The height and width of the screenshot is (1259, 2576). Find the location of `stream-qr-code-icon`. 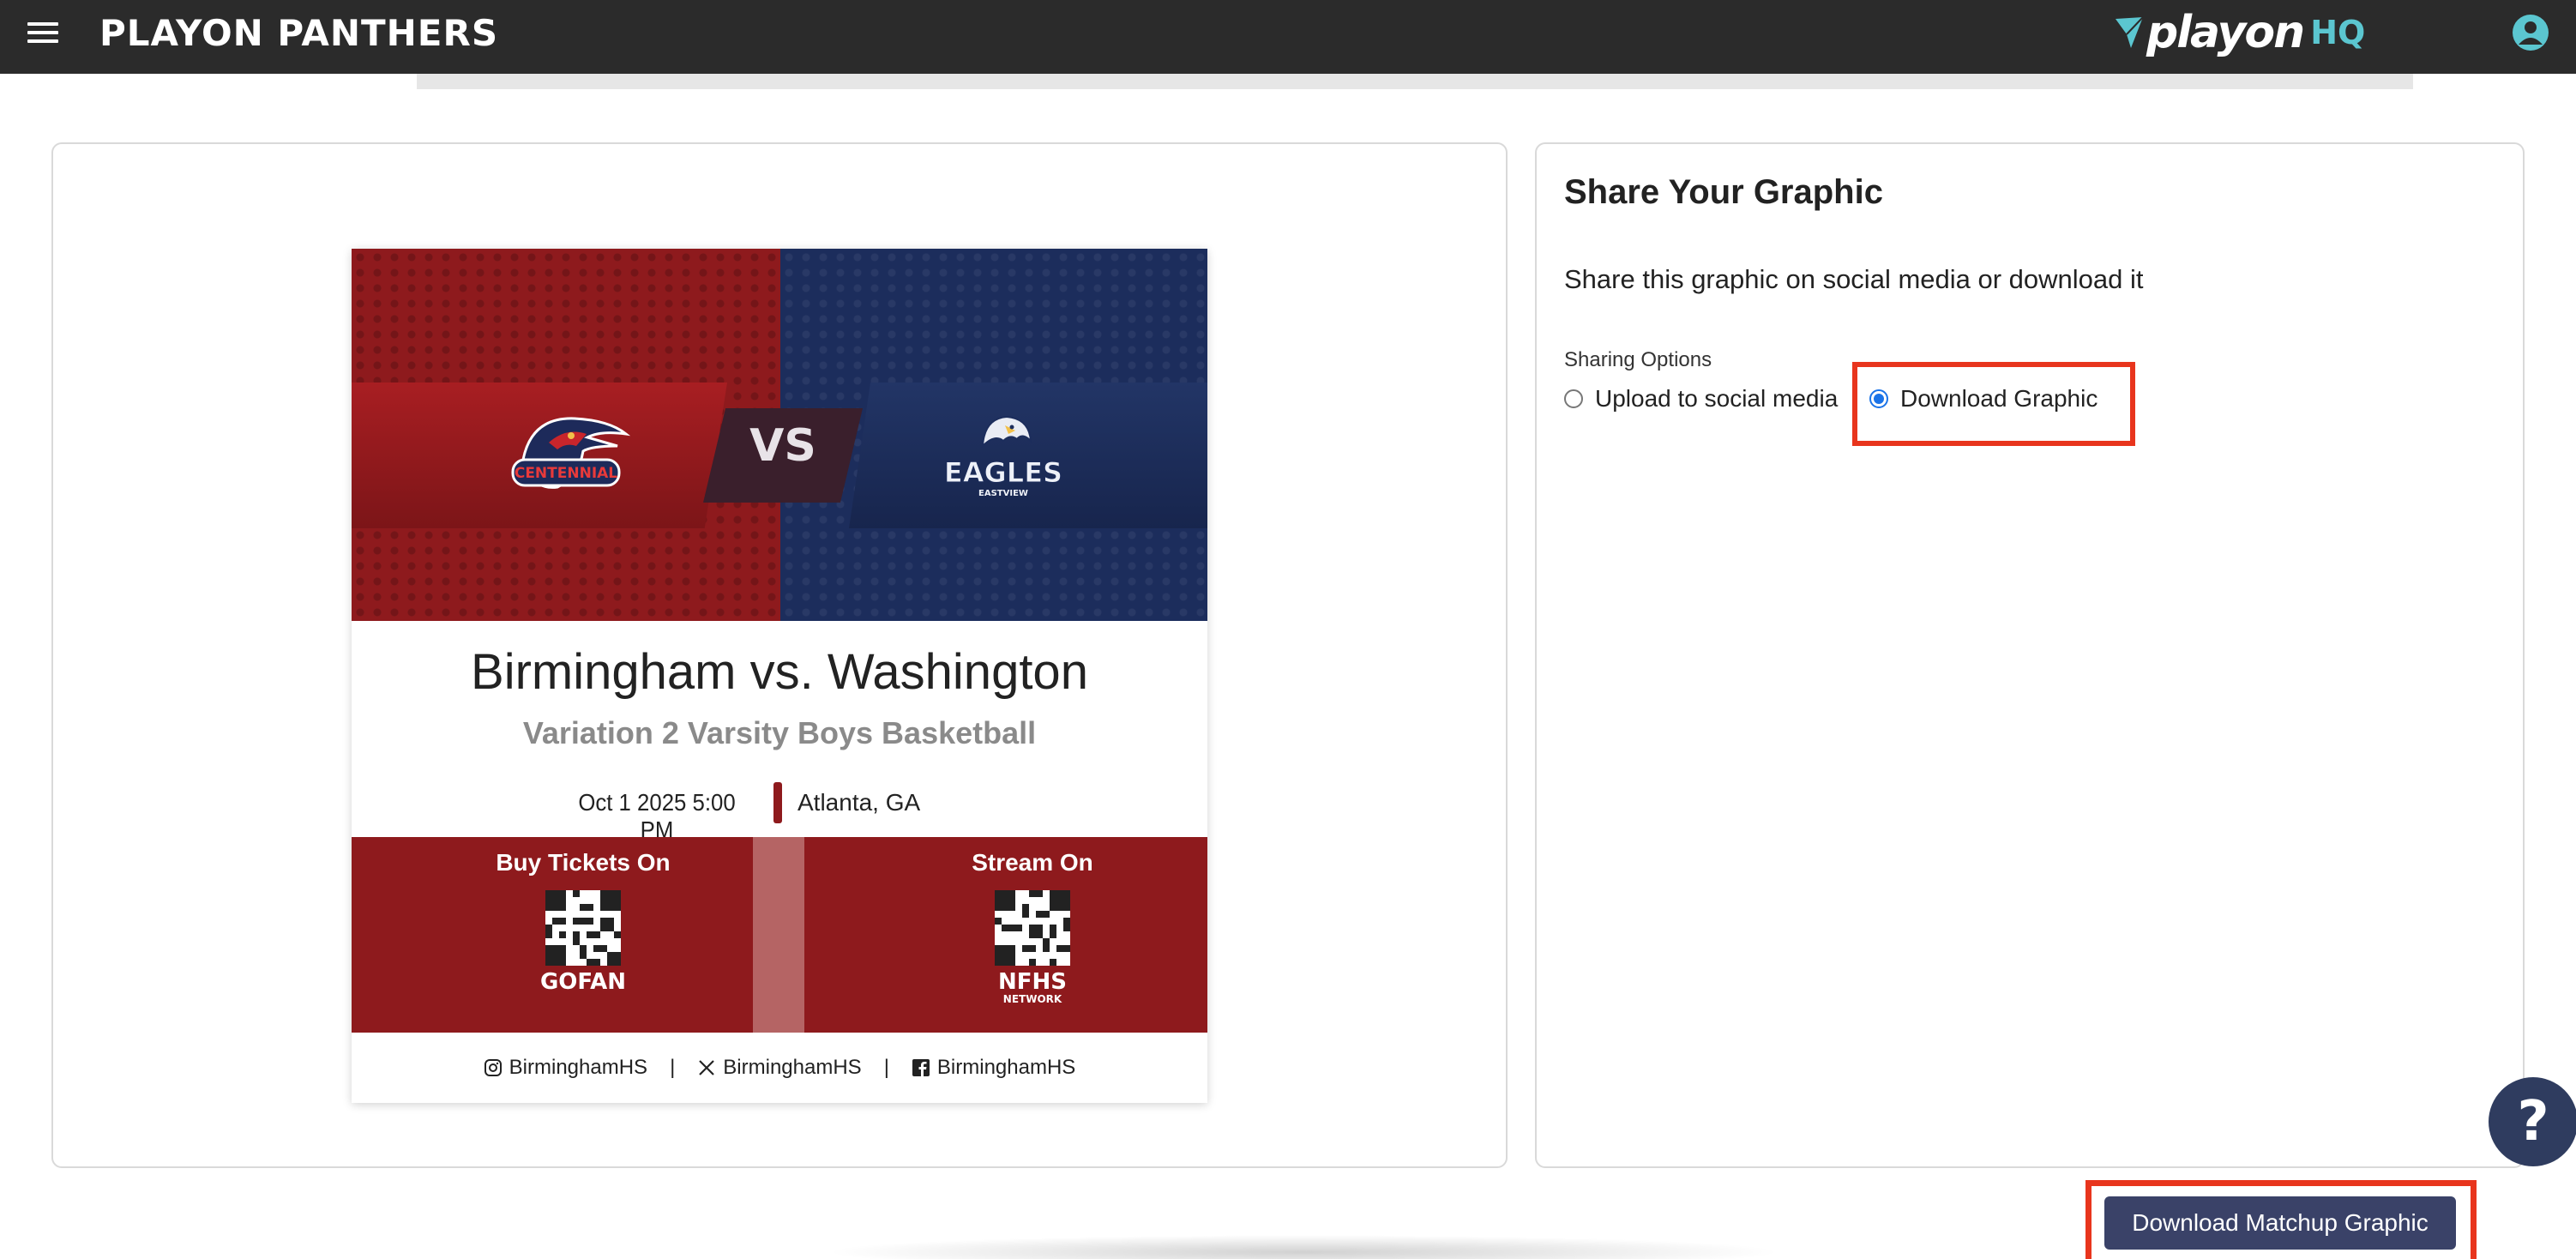

stream-qr-code-icon is located at coordinates (1032, 928).